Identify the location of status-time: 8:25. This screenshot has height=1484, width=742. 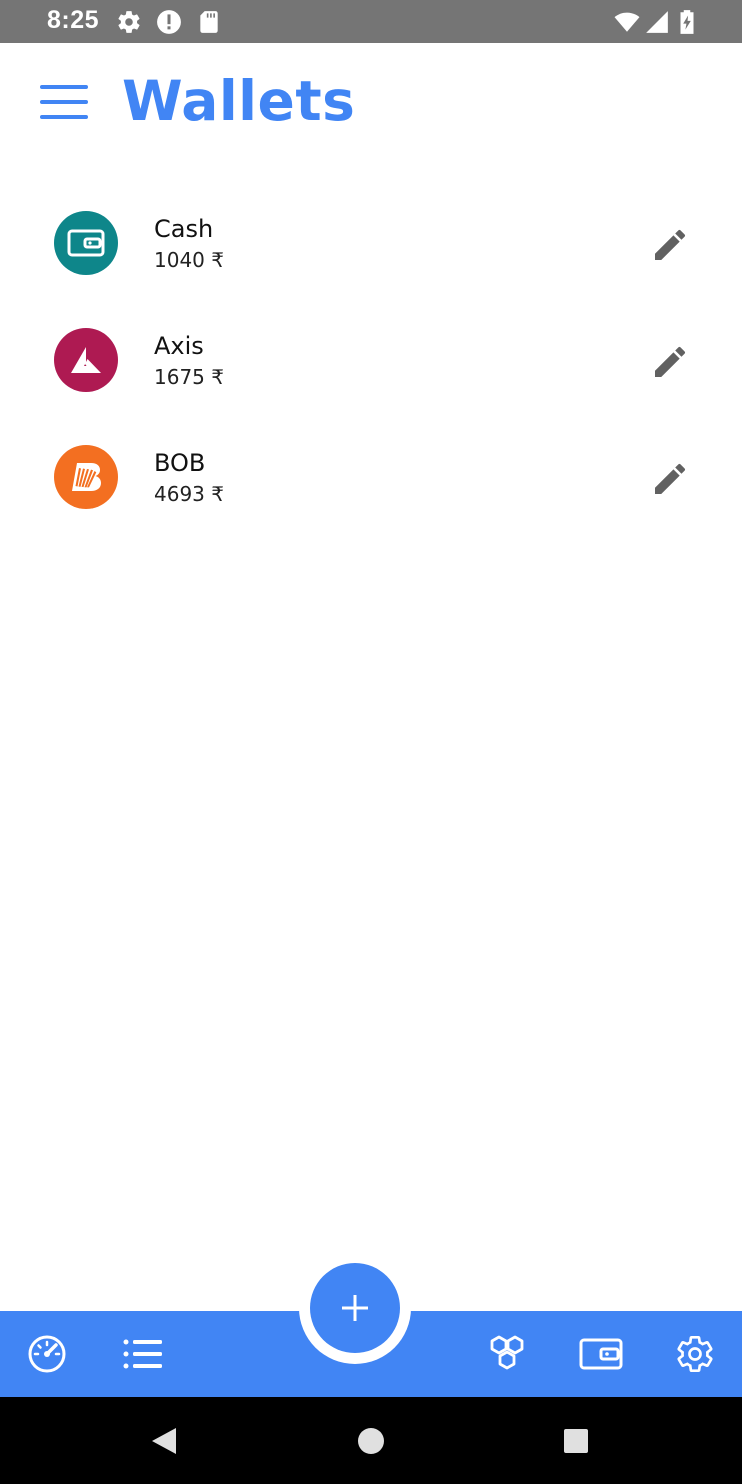
(73, 20).